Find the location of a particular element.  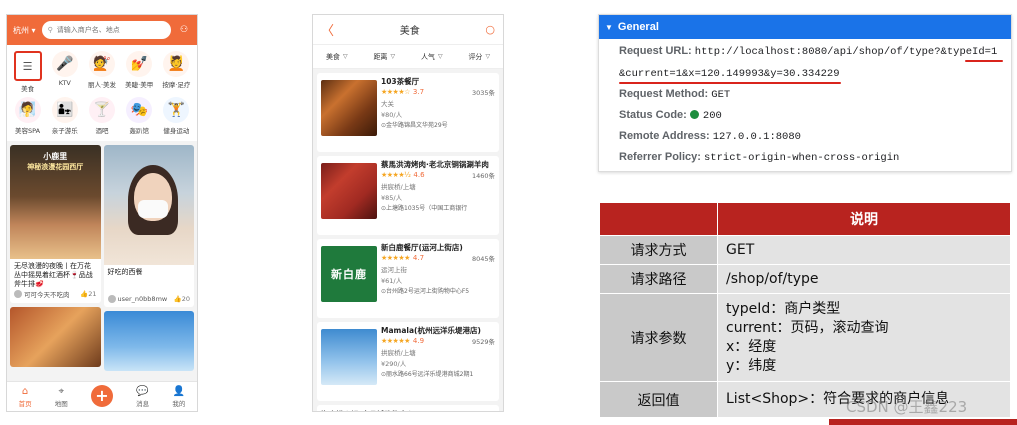

shop-item: 103茶餐厅 ★★★★☆ 3.7 3035条 大关 ¥80/人 ⊙金华路锦昌文华苑29号 is located at coordinates (408, 112).